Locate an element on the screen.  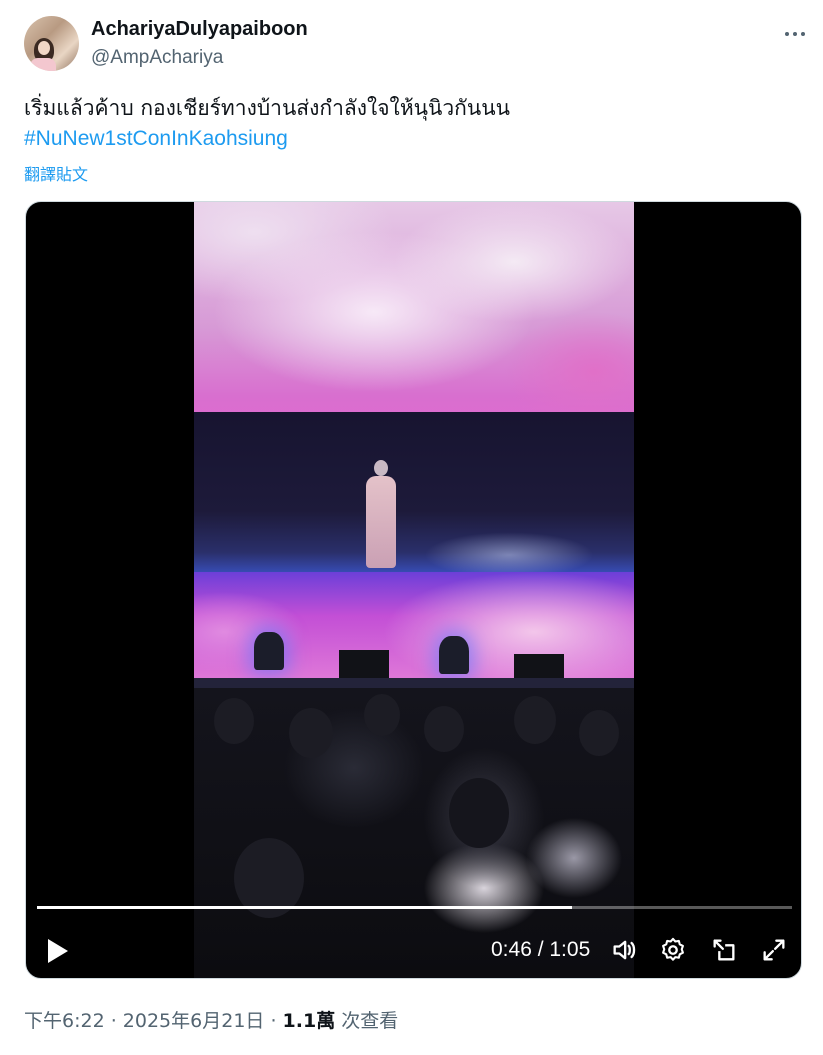
video-progress-fill is located at coordinates (304, 907).